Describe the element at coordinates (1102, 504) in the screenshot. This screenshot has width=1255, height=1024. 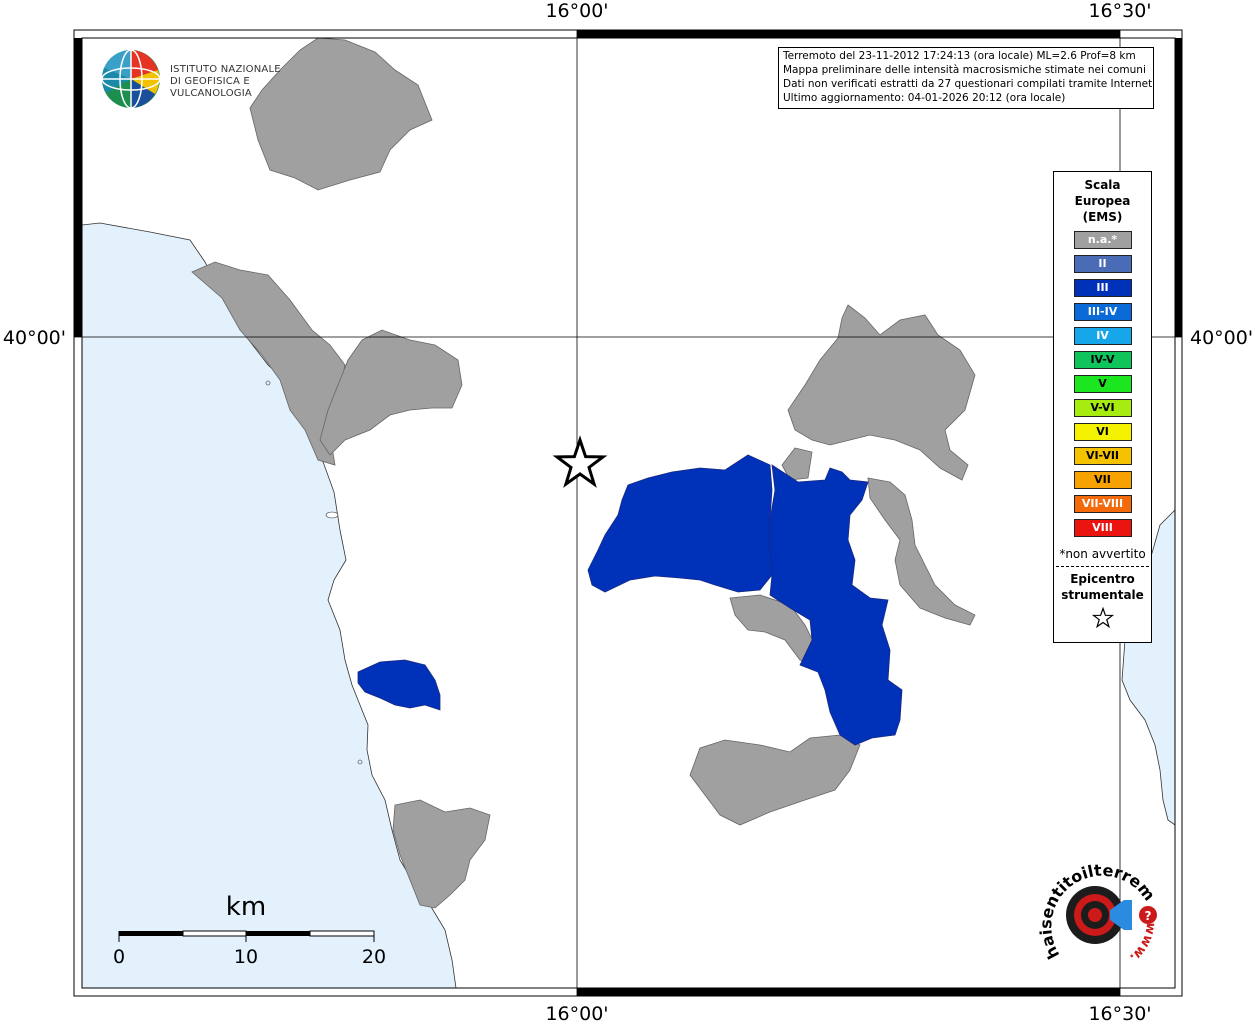
I see `legend-swatch: VII-VIII` at that location.